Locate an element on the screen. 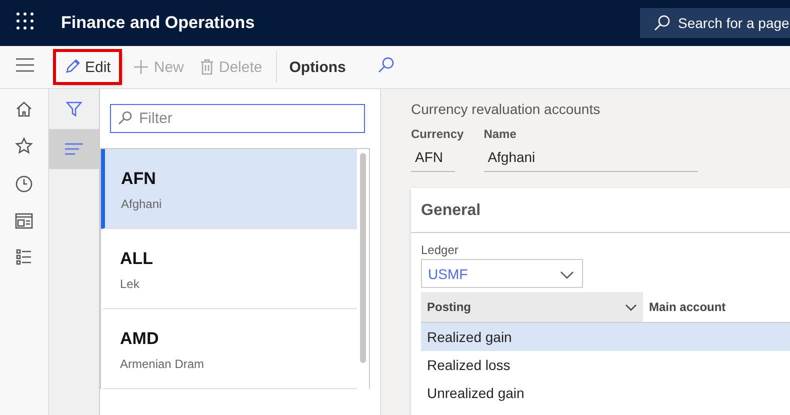  grid-row: Realized gain is located at coordinates (605, 337).